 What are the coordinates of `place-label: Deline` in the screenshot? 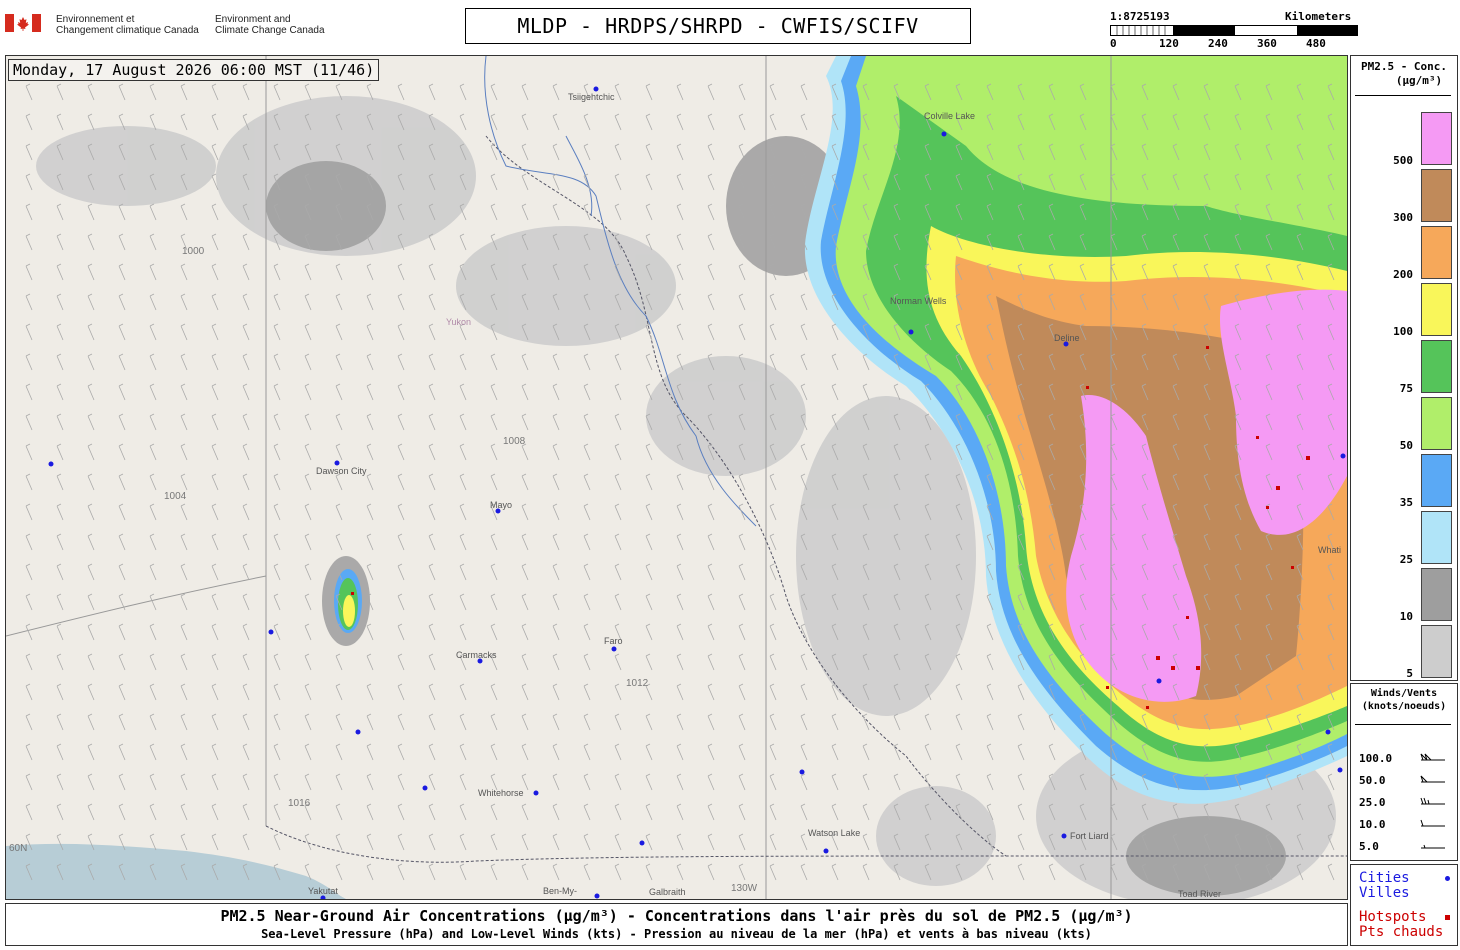 It's located at (1067, 338).